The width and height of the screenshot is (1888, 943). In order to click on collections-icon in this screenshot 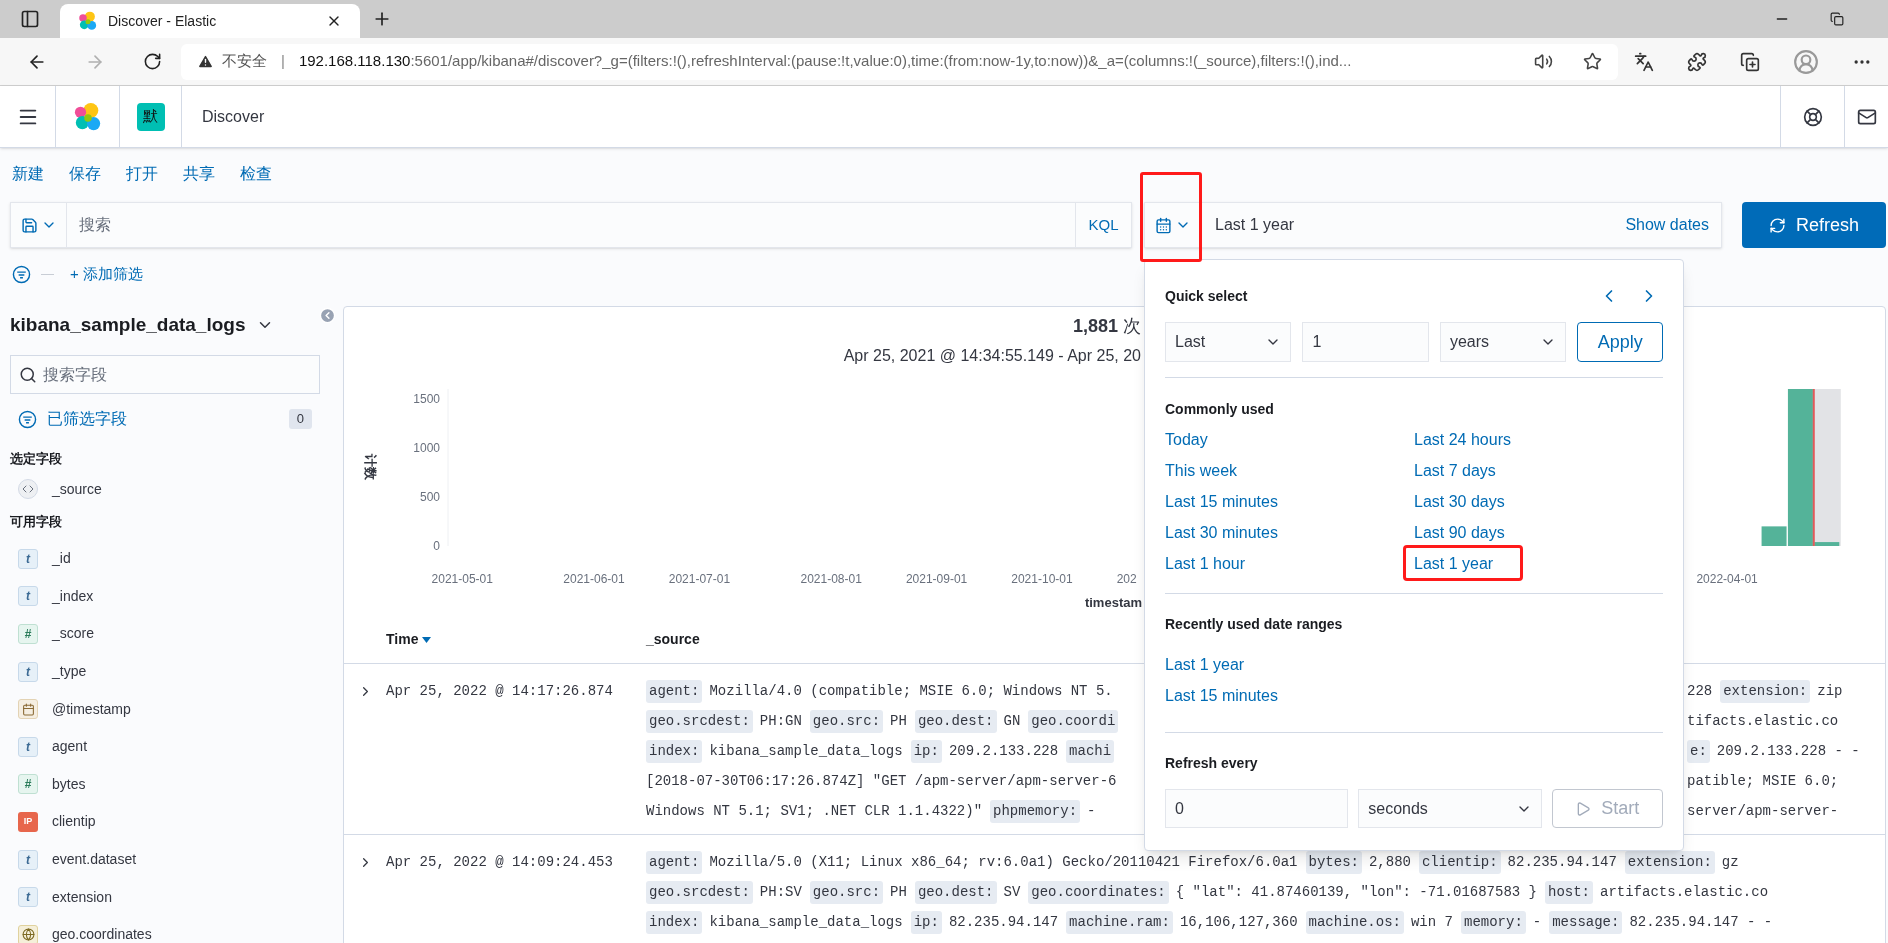, I will do `click(1750, 61)`.